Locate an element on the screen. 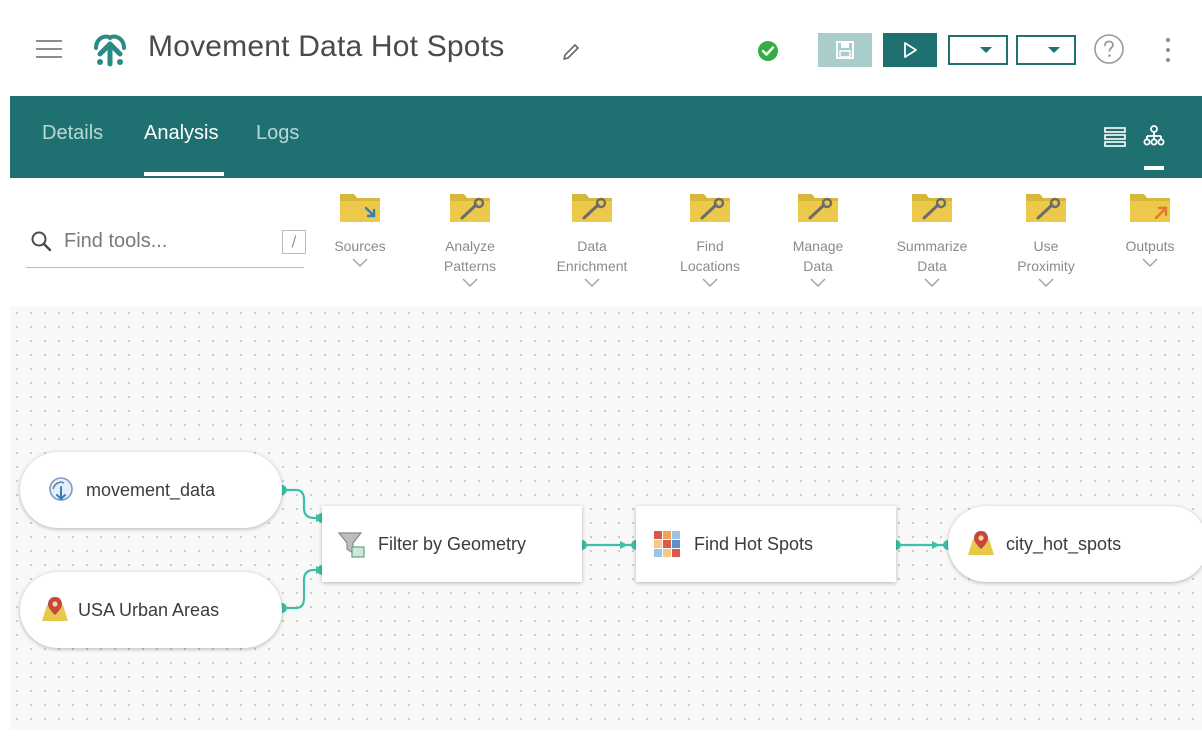  save-icon is located at coordinates (845, 50).